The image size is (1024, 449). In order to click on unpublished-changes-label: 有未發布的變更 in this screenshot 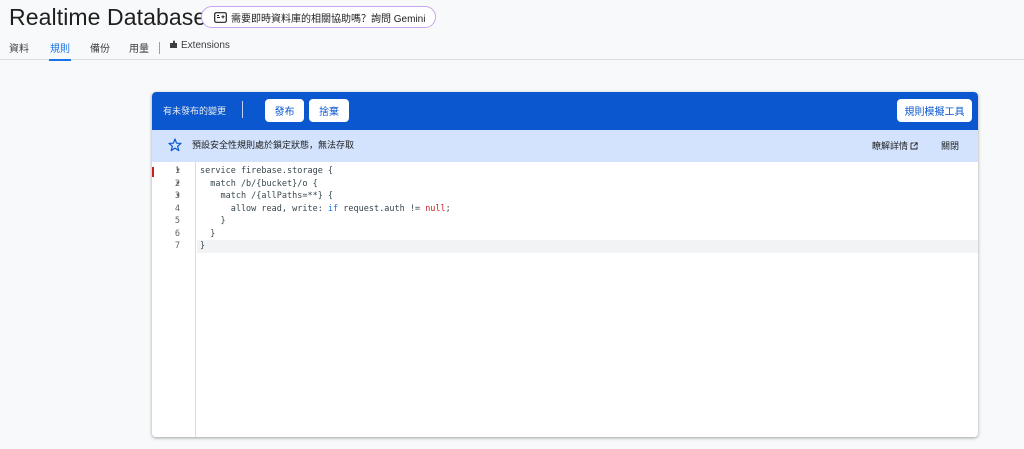, I will do `click(195, 111)`.